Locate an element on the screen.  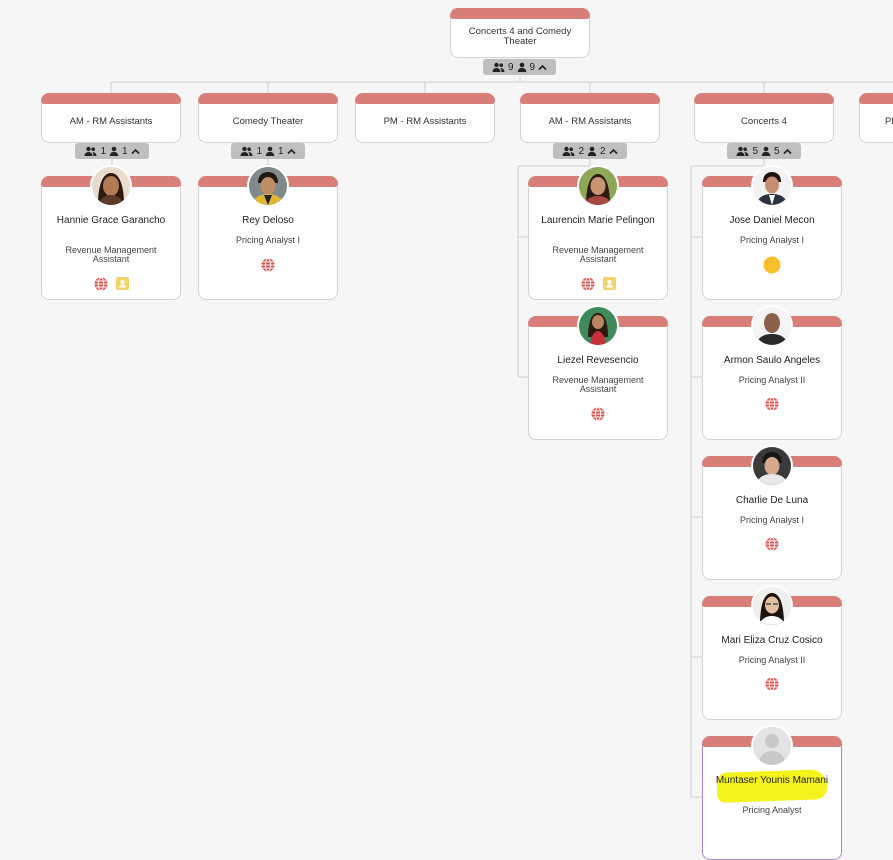
employee-card: Armon Saulo Angeles Pricing Analyst II is located at coordinates (772, 372).